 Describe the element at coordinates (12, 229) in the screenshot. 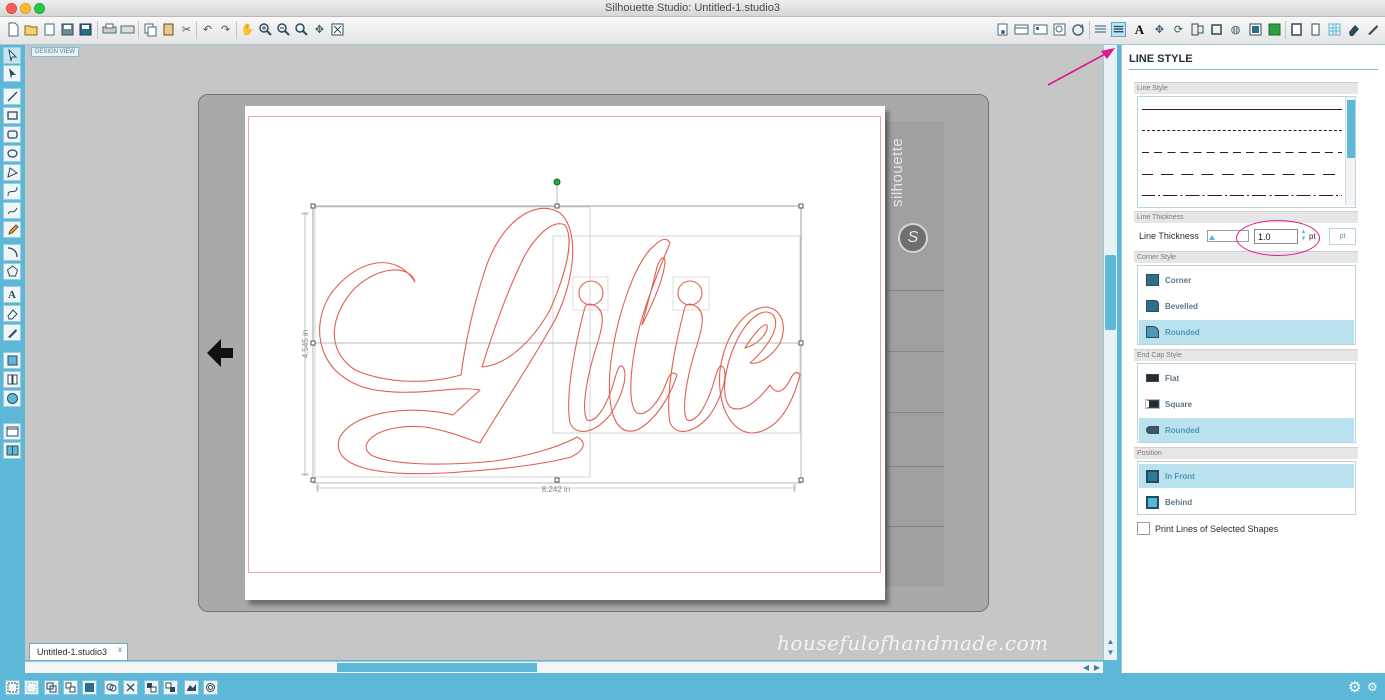

I see `pencil-tool-icon` at that location.